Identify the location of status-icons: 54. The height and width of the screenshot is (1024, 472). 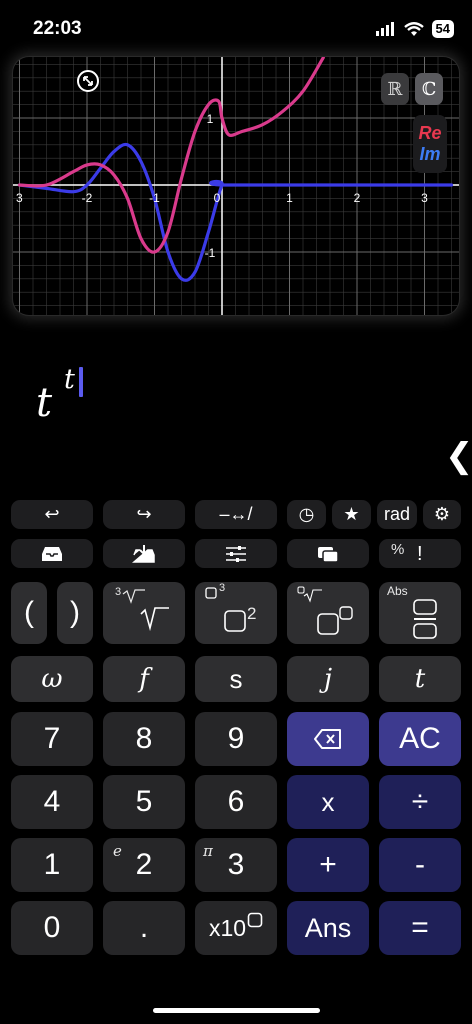
(414, 29).